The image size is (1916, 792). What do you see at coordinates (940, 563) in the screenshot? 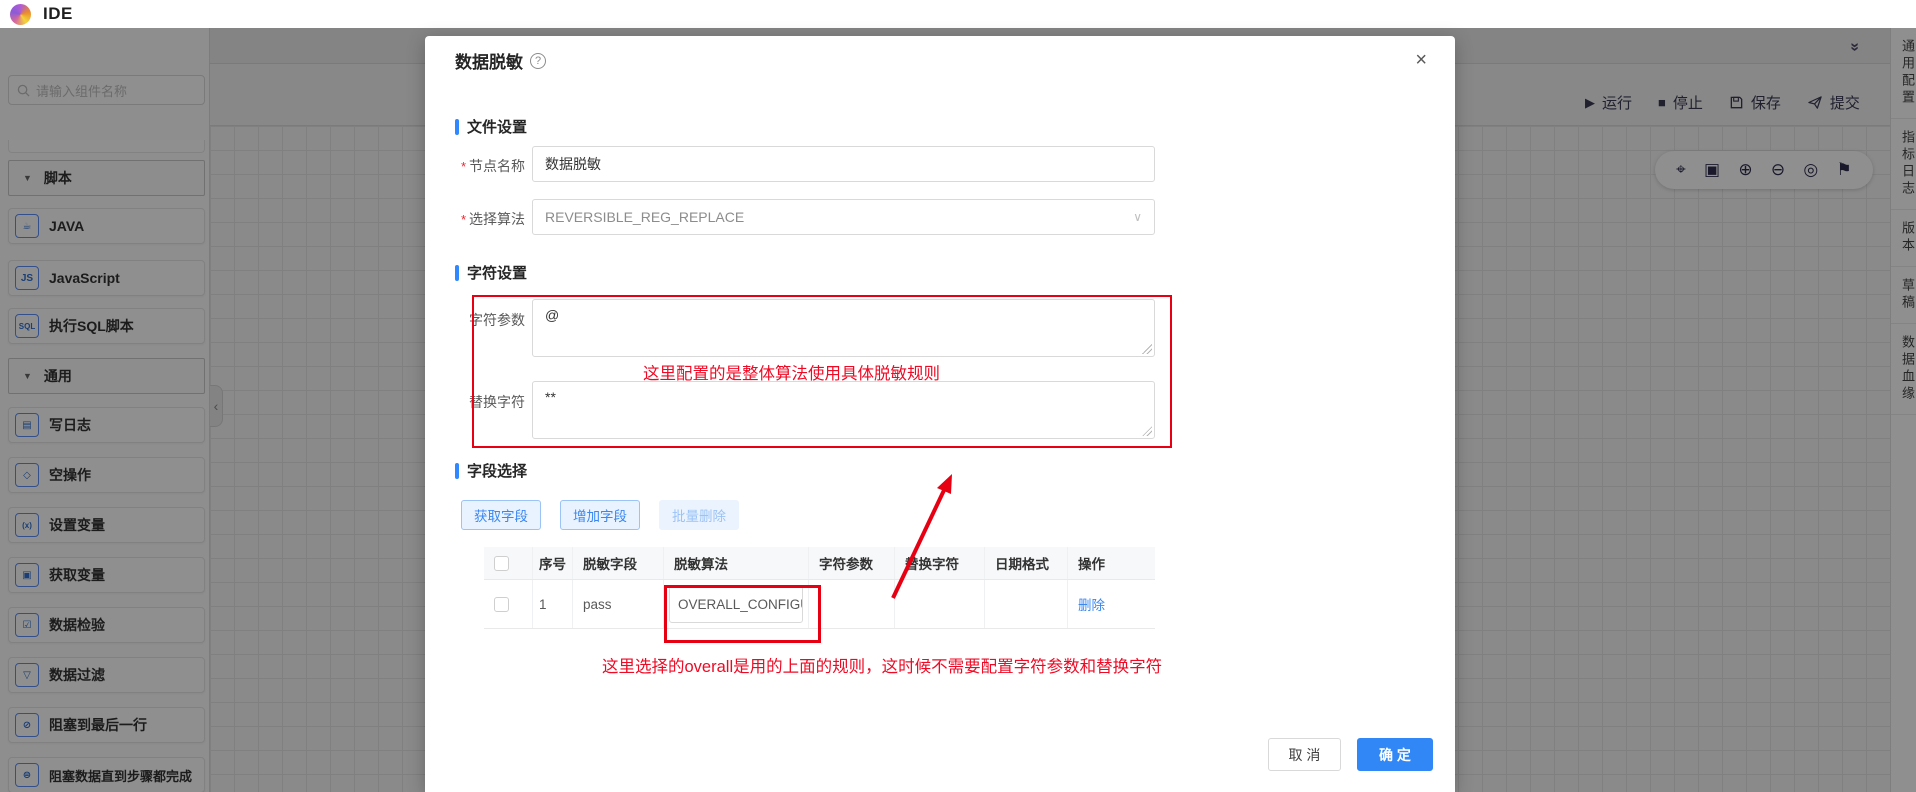
I see `col-replace-char: 替换字符` at bounding box center [940, 563].